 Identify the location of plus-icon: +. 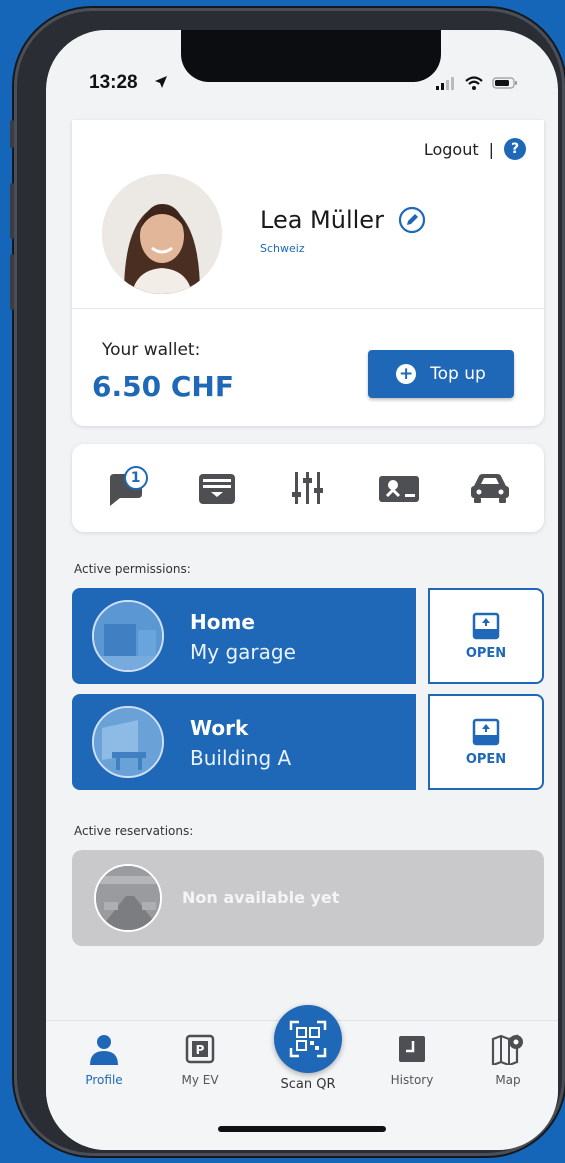
(406, 374).